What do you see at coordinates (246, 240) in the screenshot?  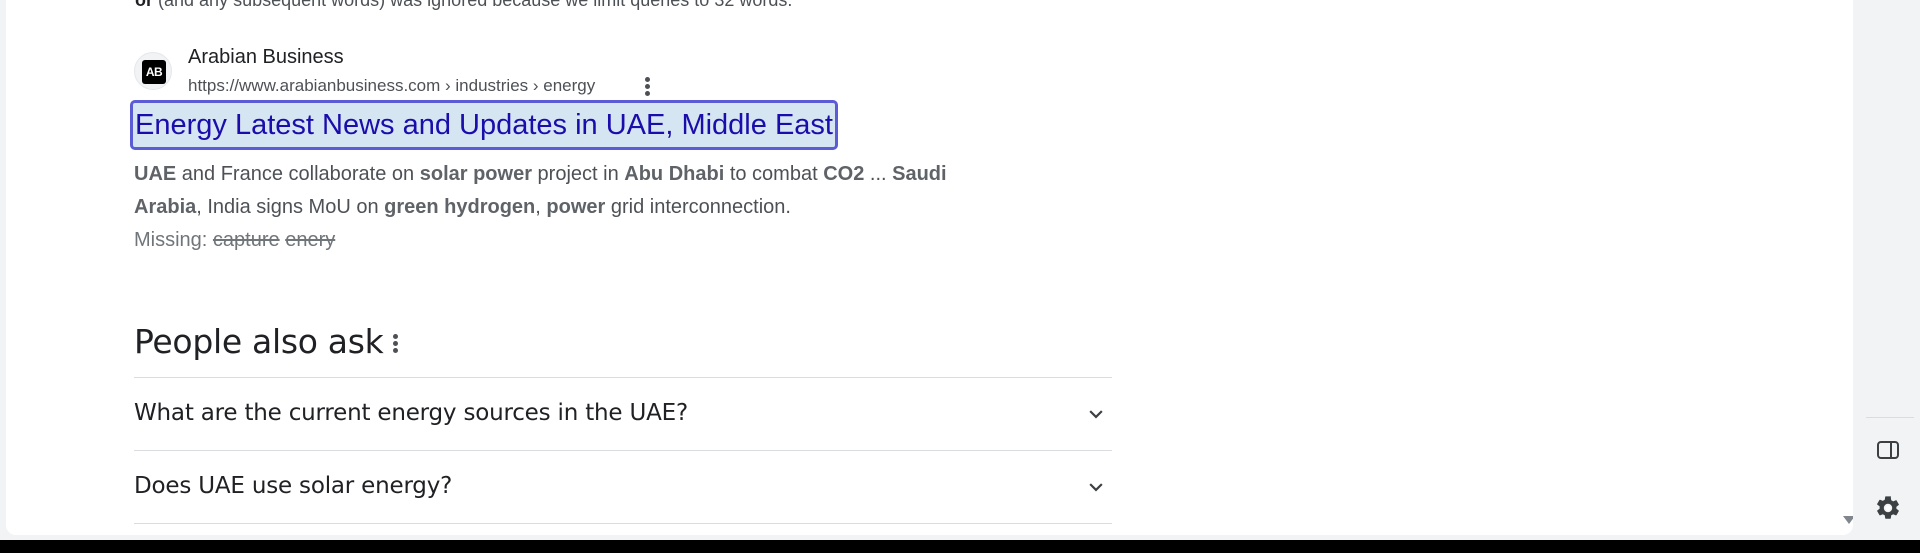 I see `missing-word: capture` at bounding box center [246, 240].